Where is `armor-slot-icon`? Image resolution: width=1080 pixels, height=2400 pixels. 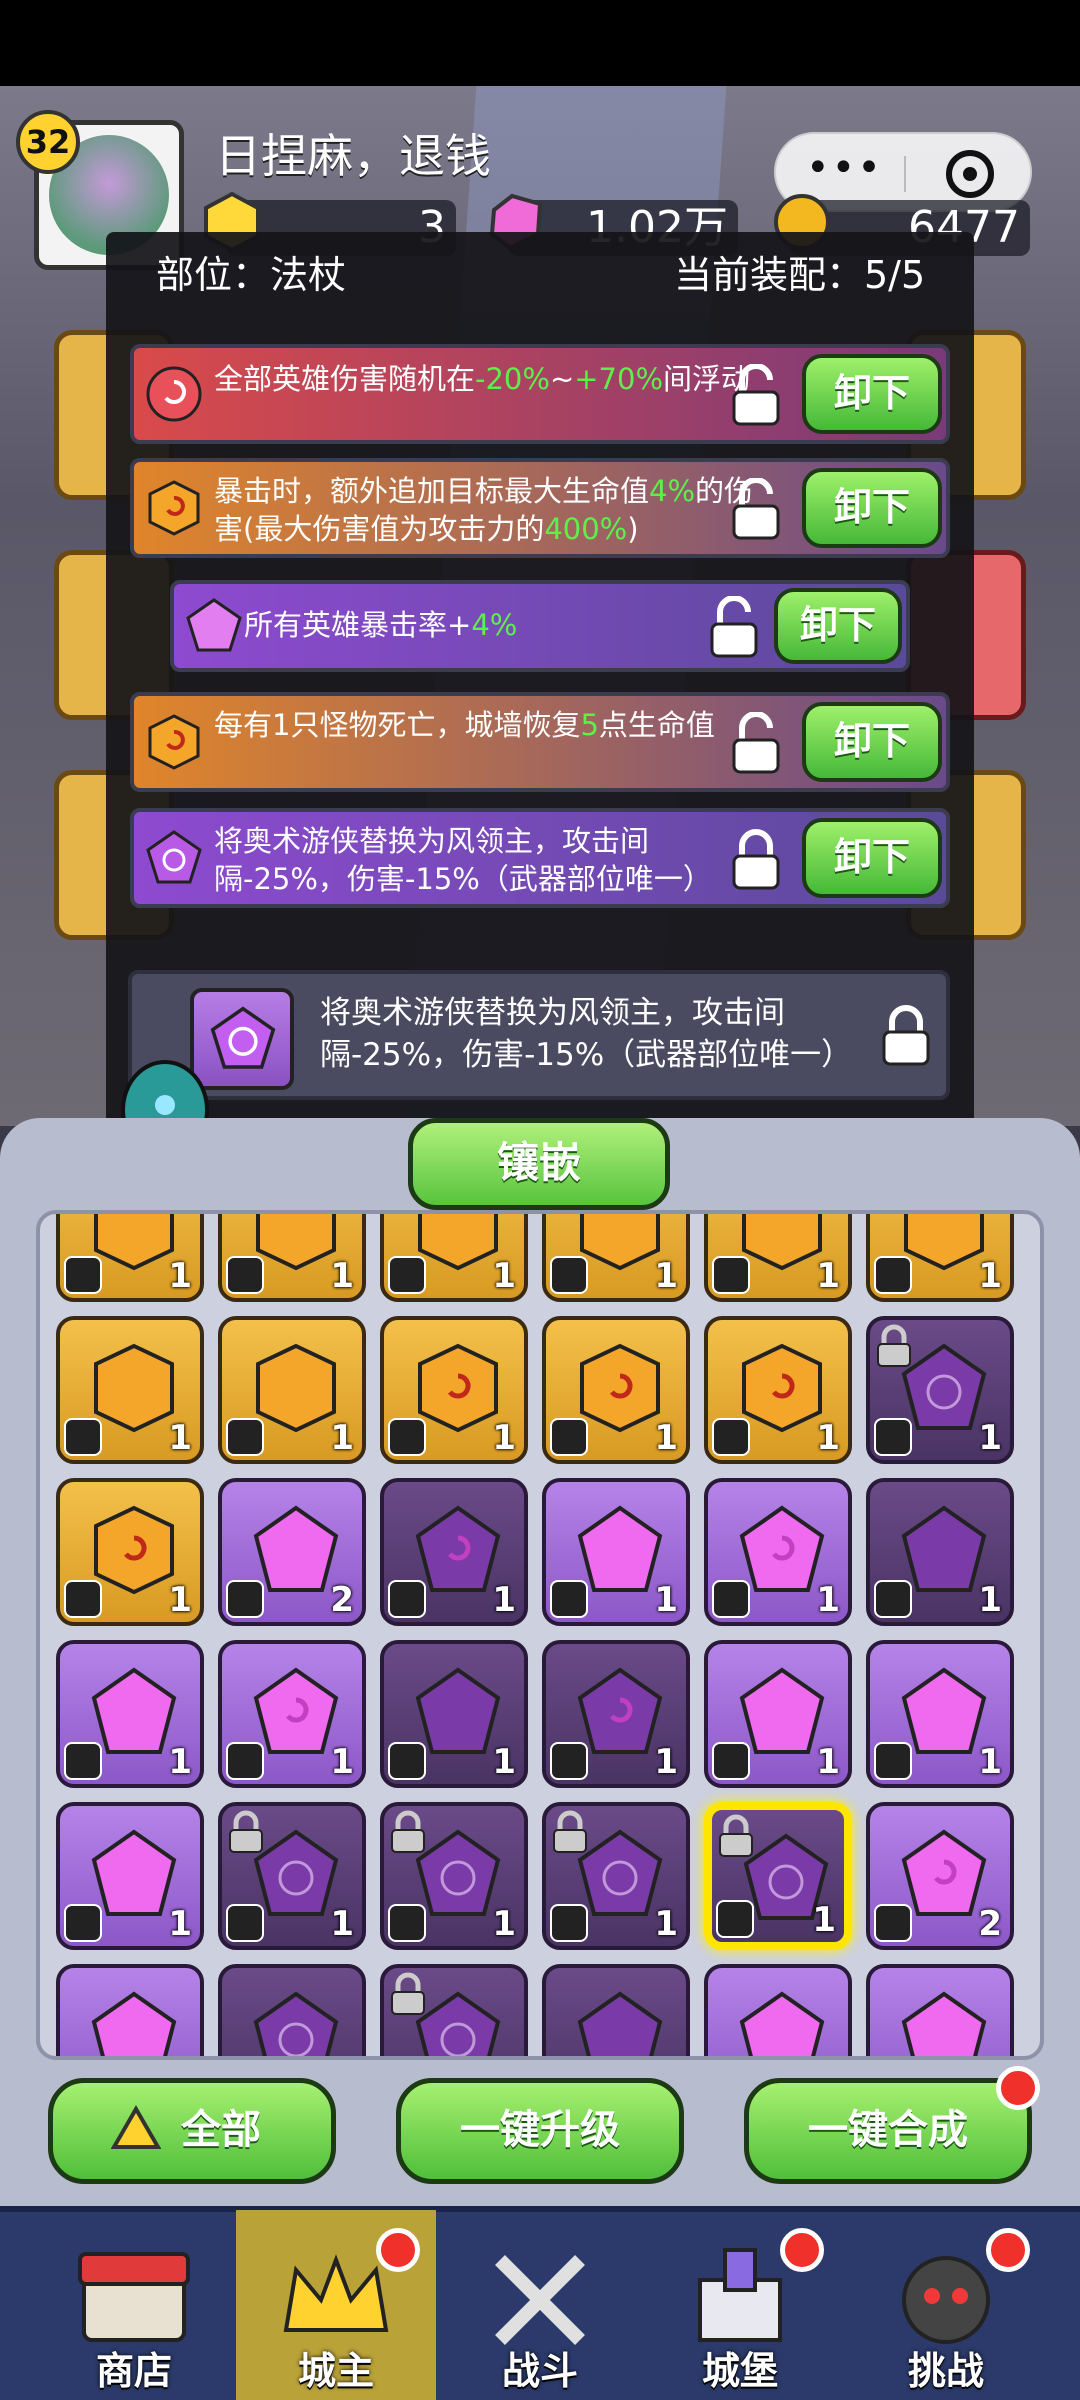 armor-slot-icon is located at coordinates (83, 1761).